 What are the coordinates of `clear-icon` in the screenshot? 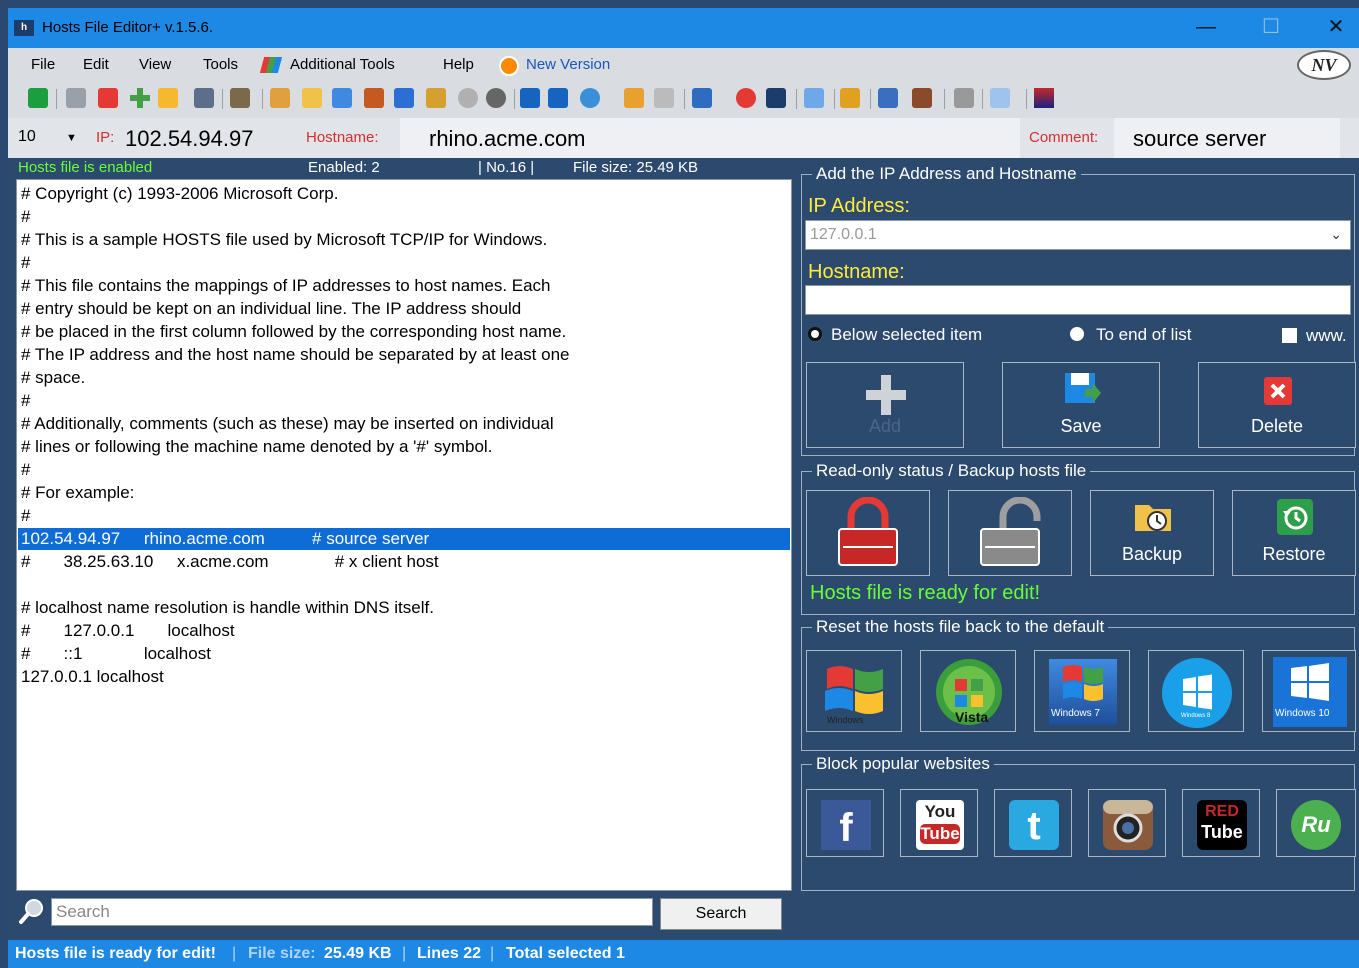 It's located at (436, 98).